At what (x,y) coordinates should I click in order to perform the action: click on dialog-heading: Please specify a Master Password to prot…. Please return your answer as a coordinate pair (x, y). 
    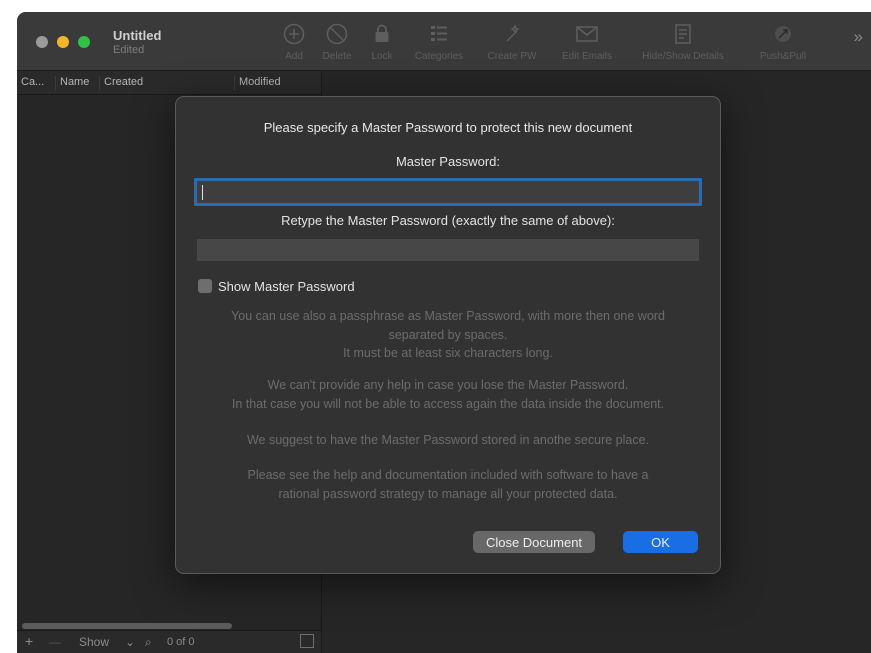
    Looking at the image, I should click on (448, 127).